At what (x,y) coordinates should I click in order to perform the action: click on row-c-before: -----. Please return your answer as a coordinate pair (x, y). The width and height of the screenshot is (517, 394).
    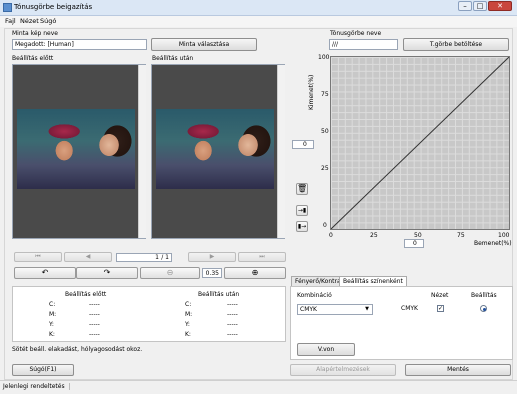
    Looking at the image, I should click on (94, 304).